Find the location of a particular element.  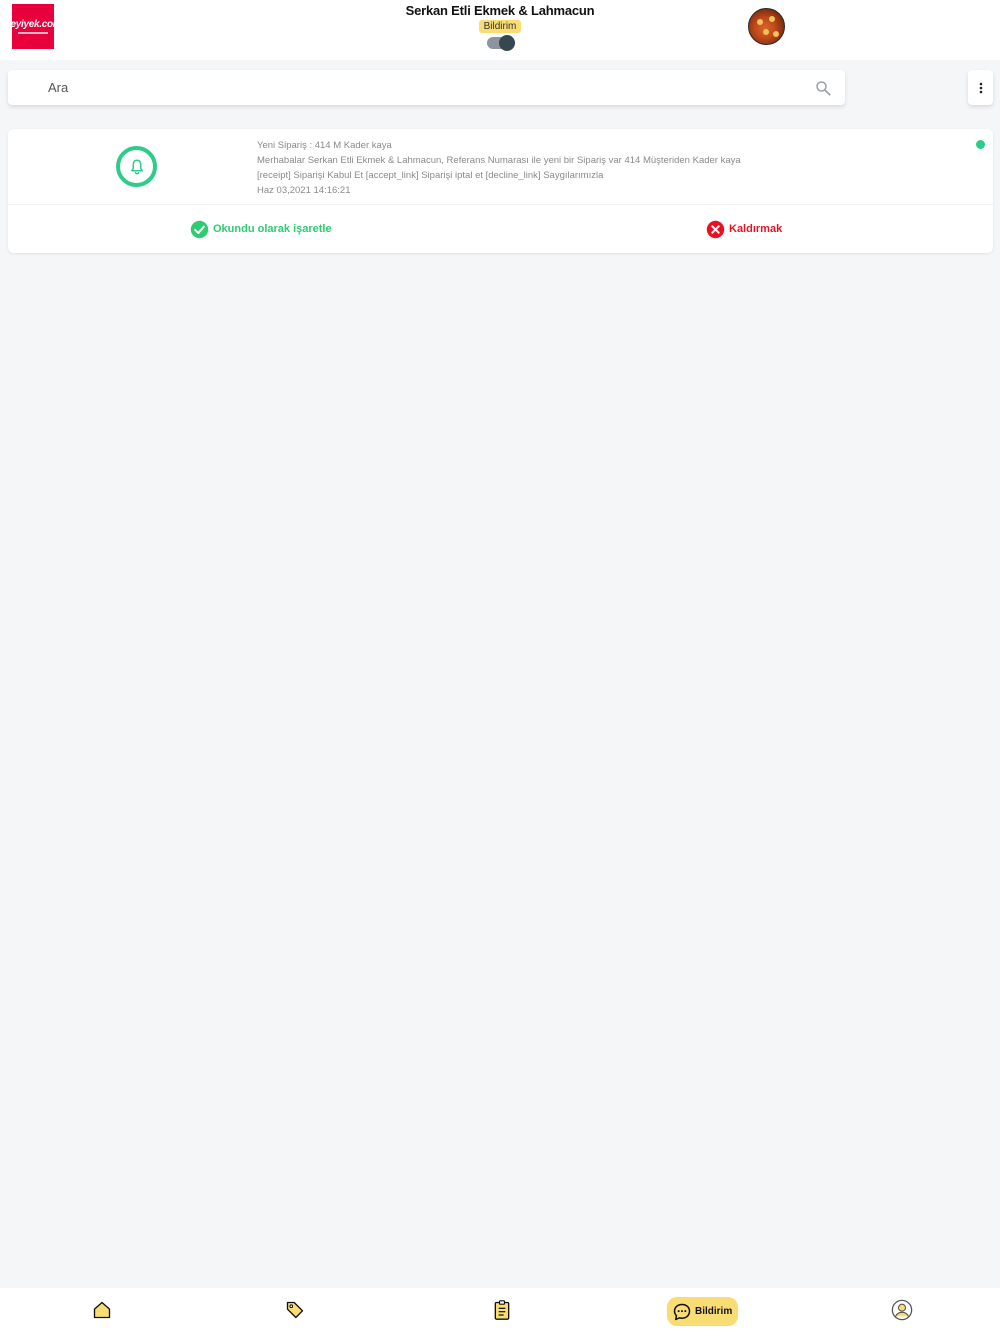

search-icon is located at coordinates (823, 88).